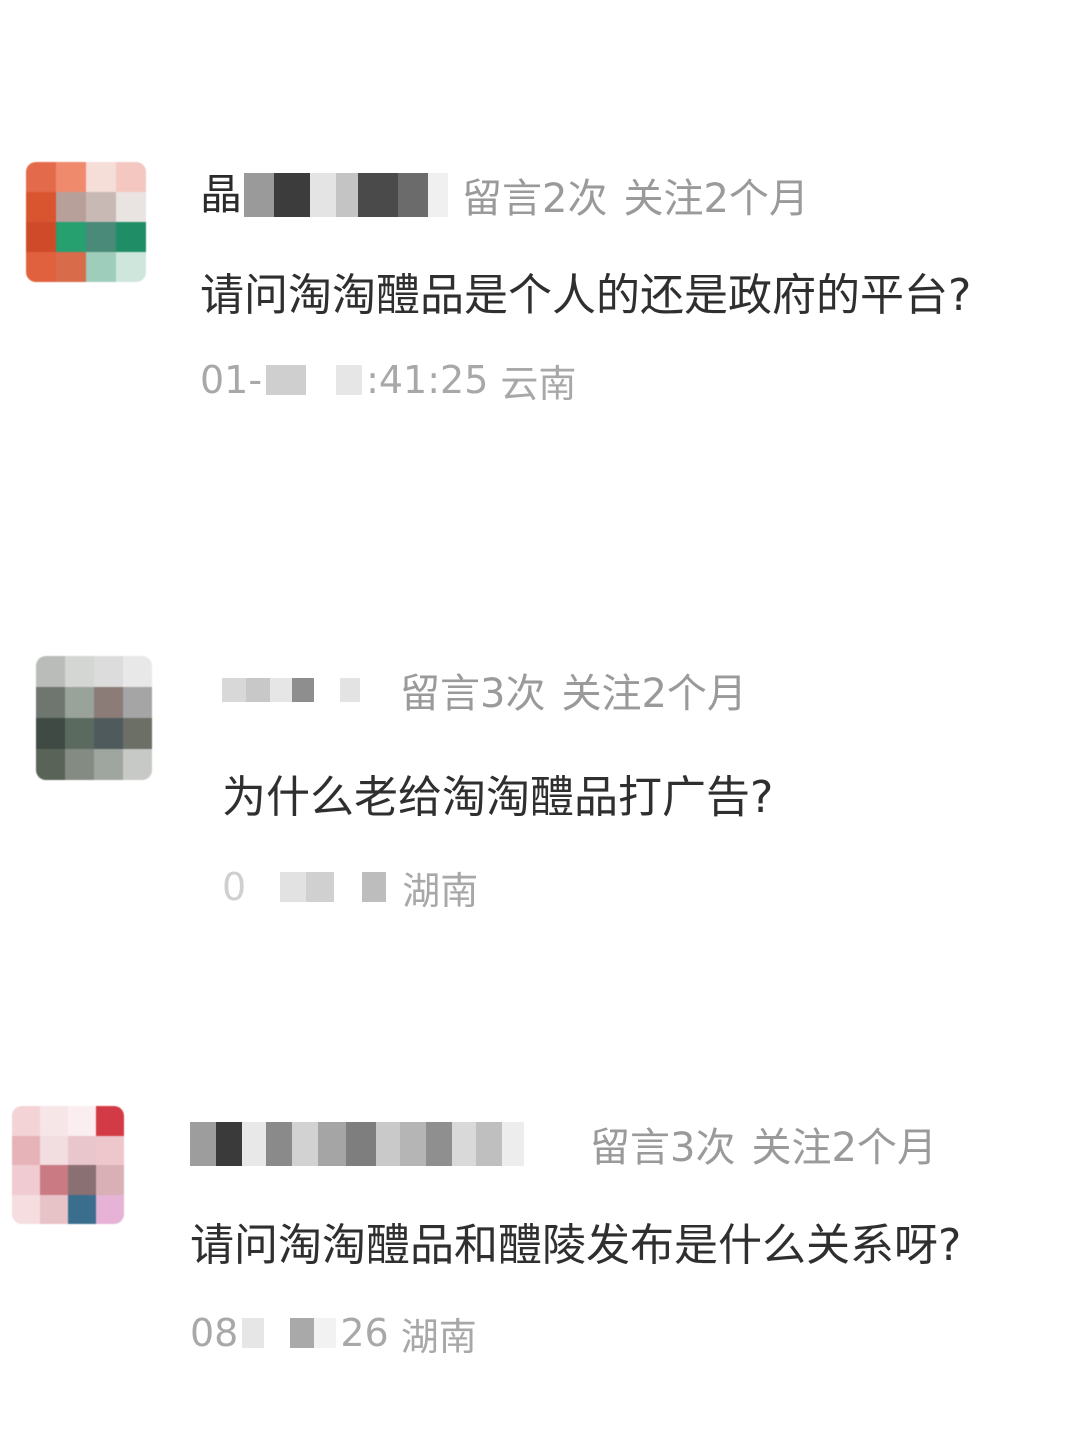 The height and width of the screenshot is (1440, 1080). I want to click on time-prefix: 08, so click(214, 1333).